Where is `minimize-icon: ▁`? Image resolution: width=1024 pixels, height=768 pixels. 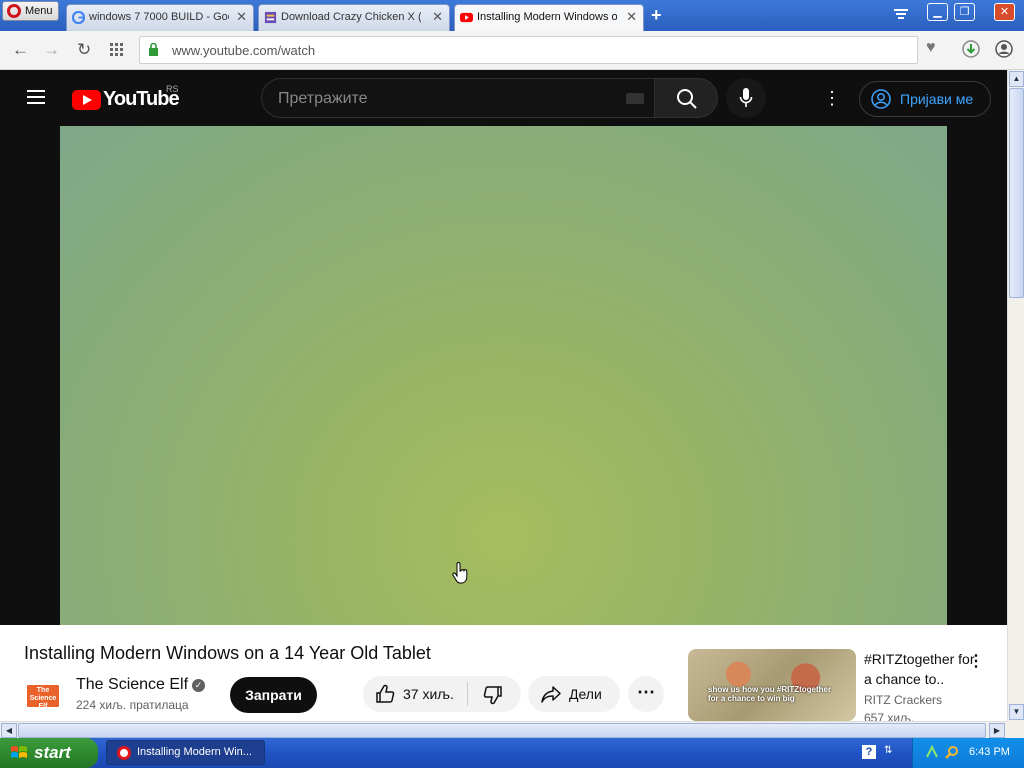 minimize-icon: ▁ is located at coordinates (937, 12).